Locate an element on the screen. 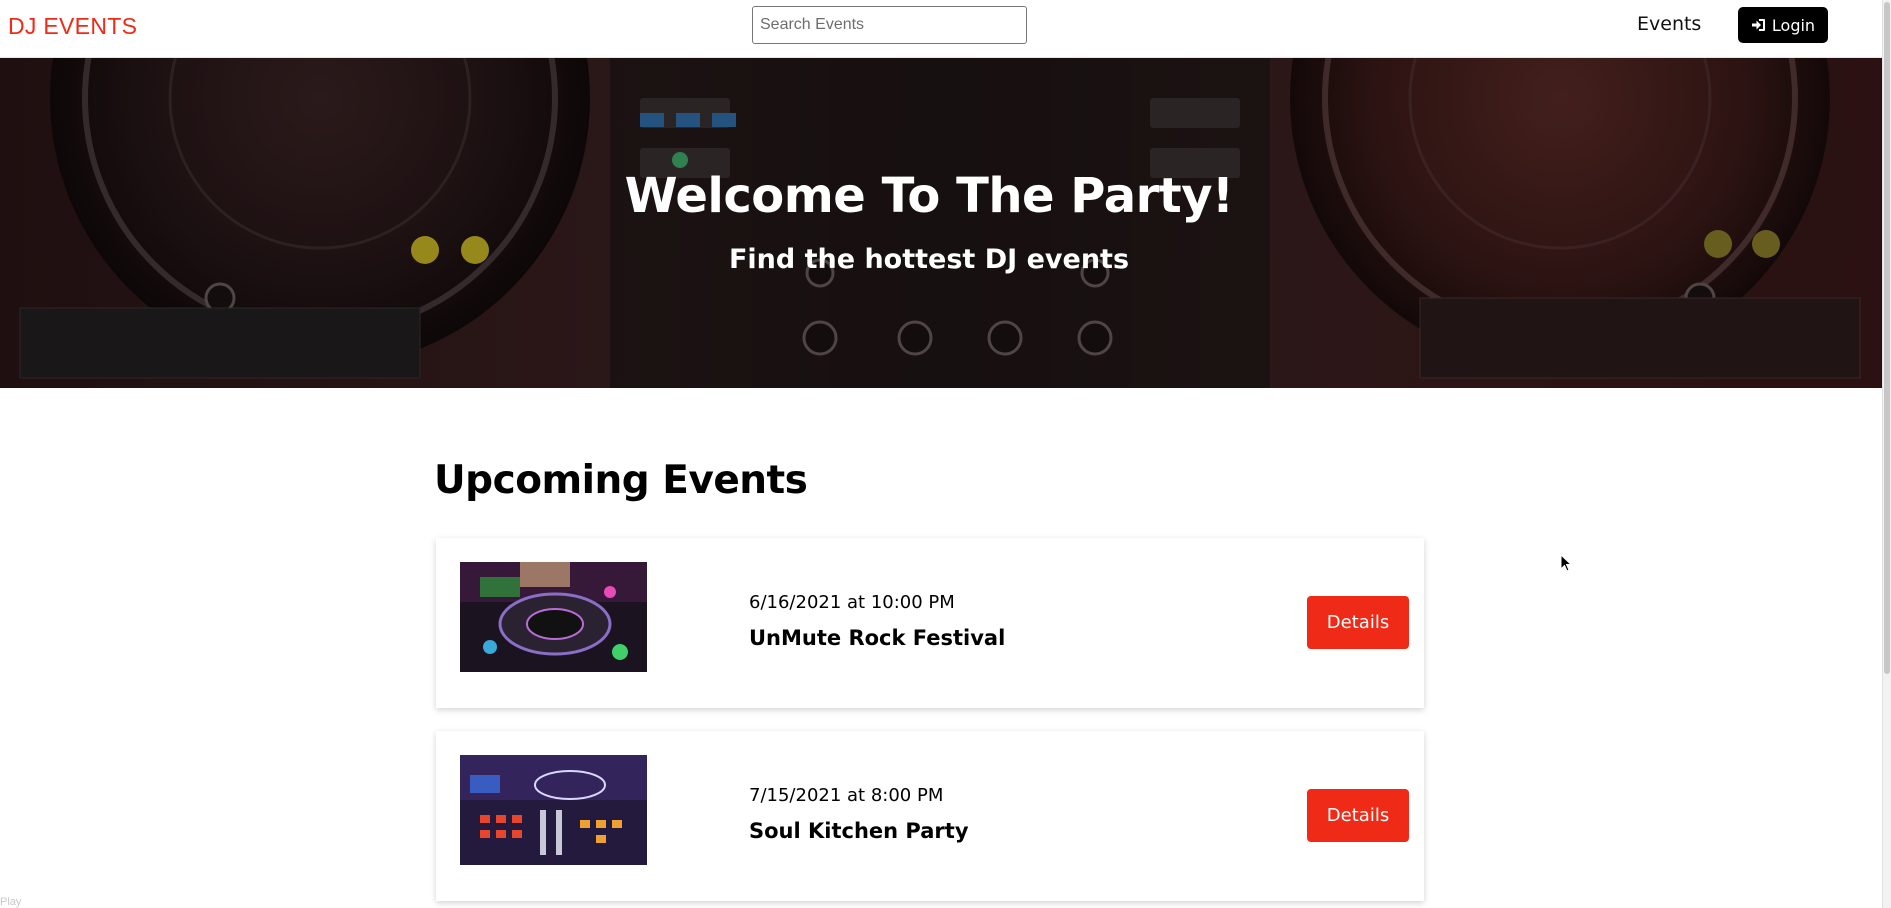 The height and width of the screenshot is (908, 1891). play-label: Play is located at coordinates (11, 902).